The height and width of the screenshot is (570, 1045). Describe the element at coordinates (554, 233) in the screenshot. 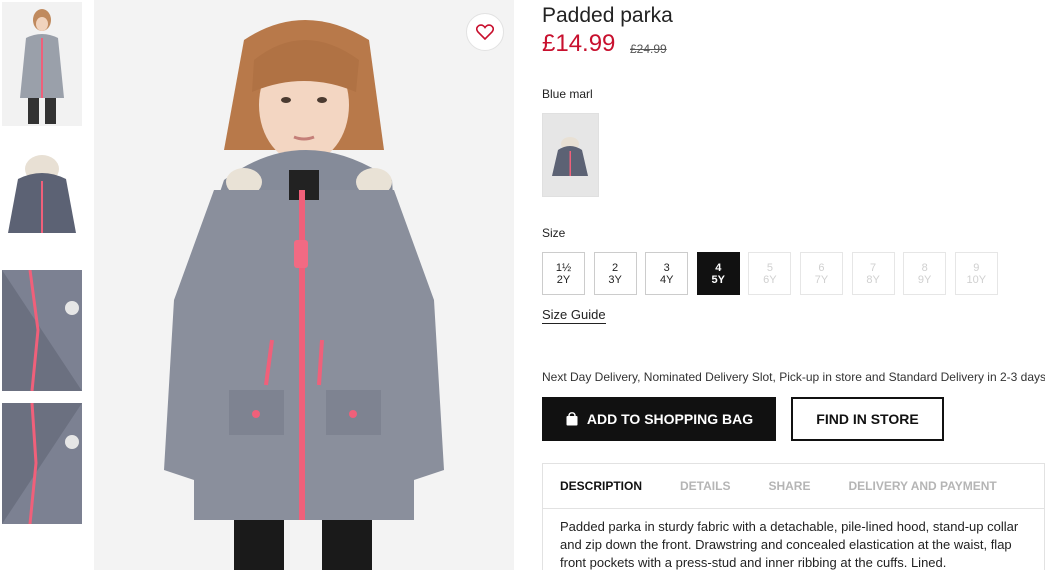

I see `size-label: Size` at that location.